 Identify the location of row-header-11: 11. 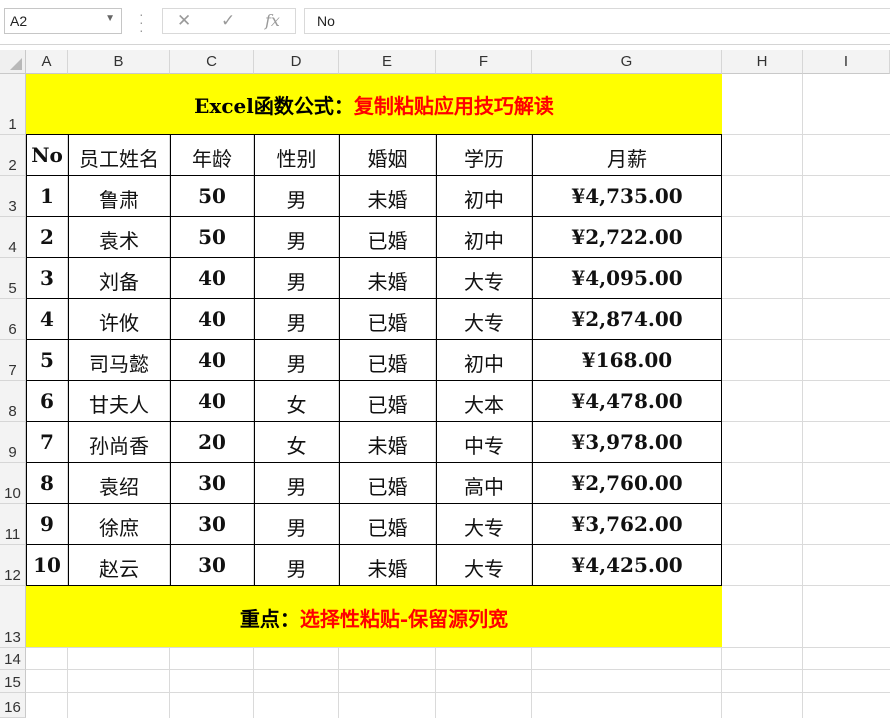
(13, 524).